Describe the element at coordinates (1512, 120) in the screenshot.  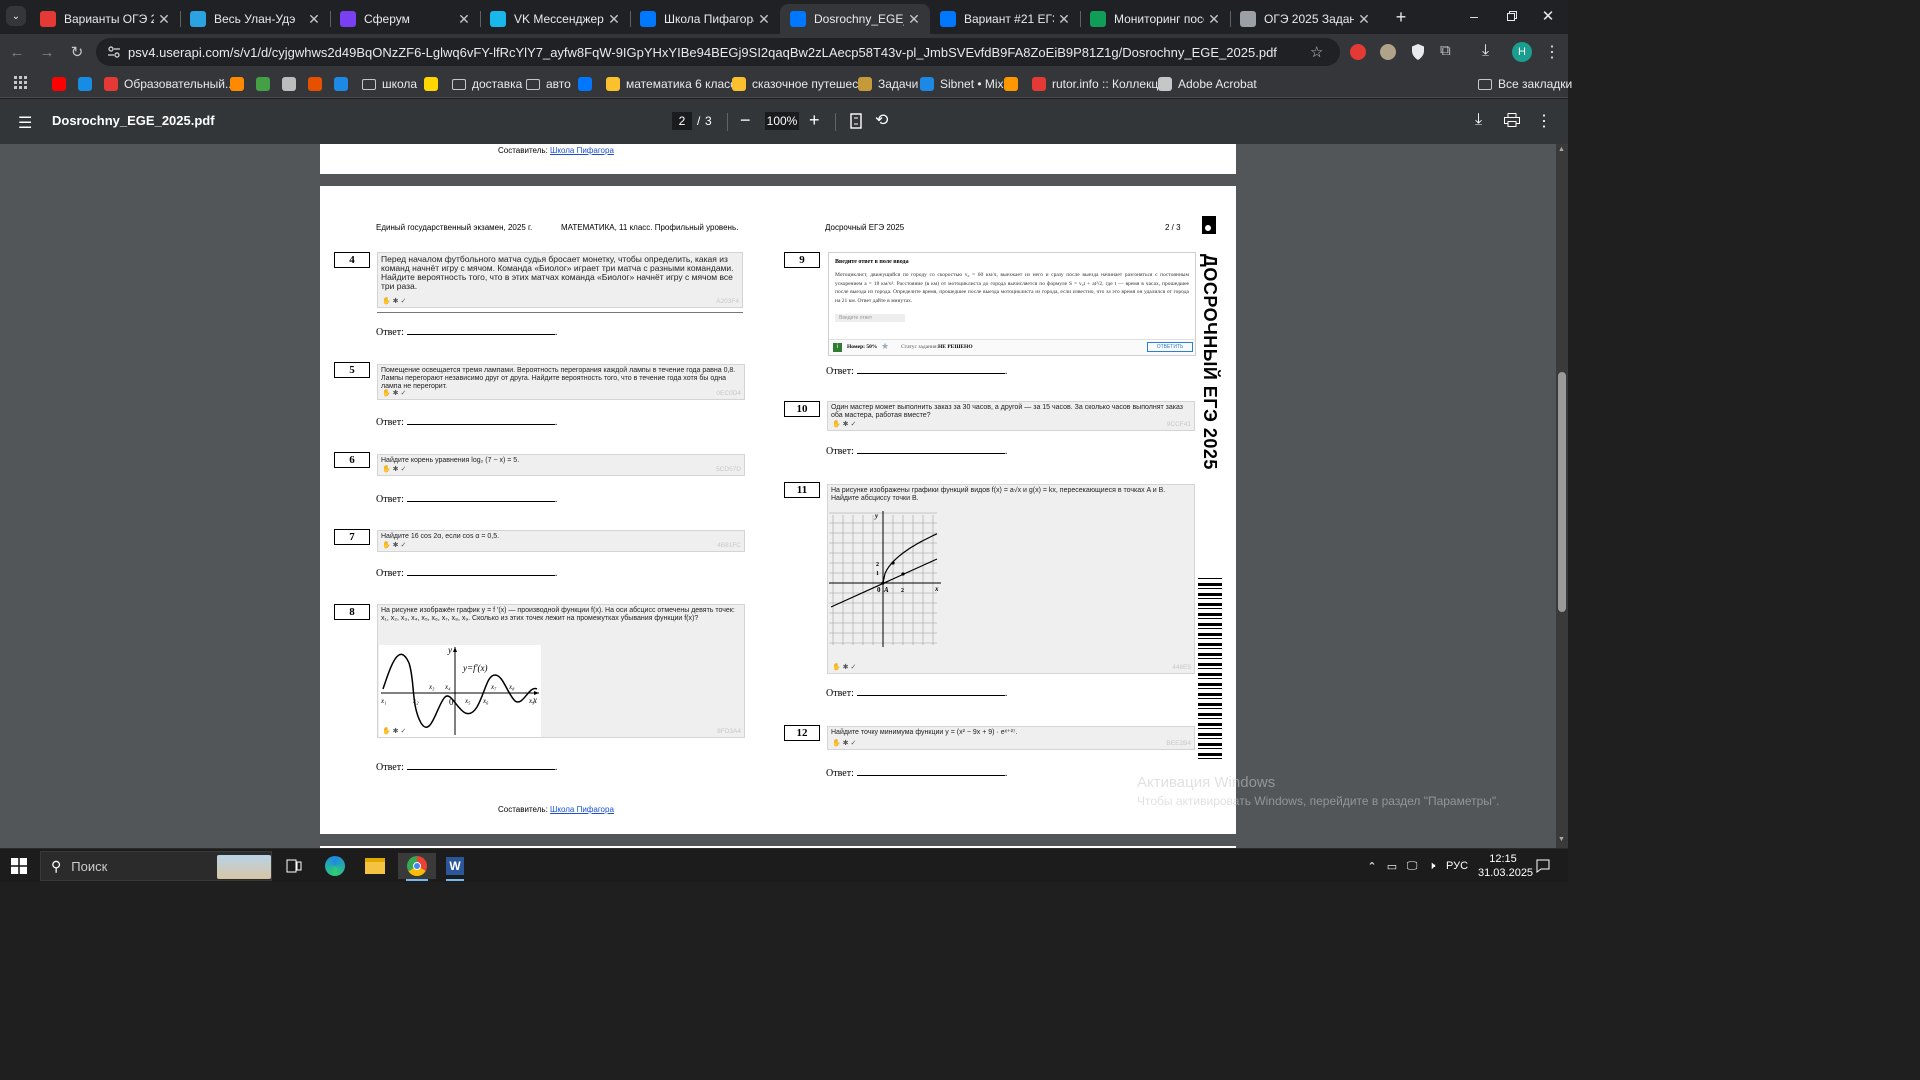
I see `pdf-print-icon` at that location.